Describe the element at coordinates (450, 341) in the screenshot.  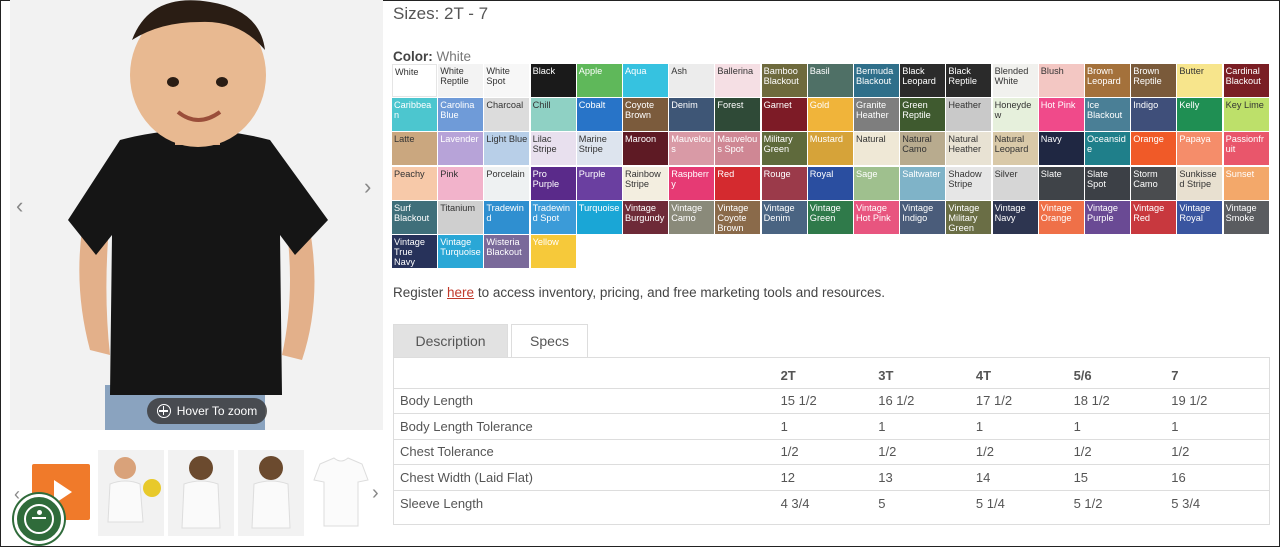
I see `tab-description: Description` at that location.